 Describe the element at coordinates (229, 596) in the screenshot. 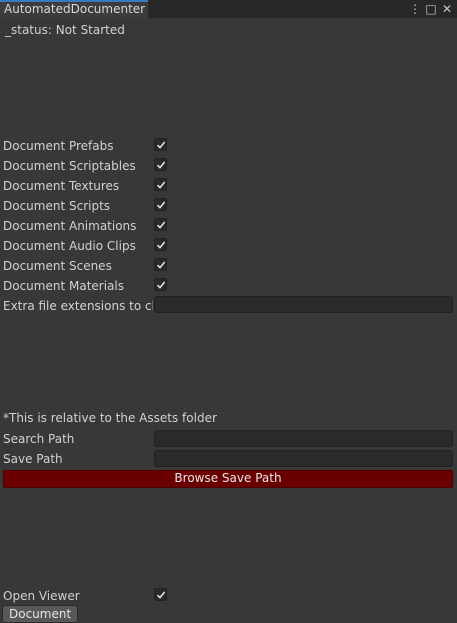

I see `open-viewer-row: Open Viewer` at that location.